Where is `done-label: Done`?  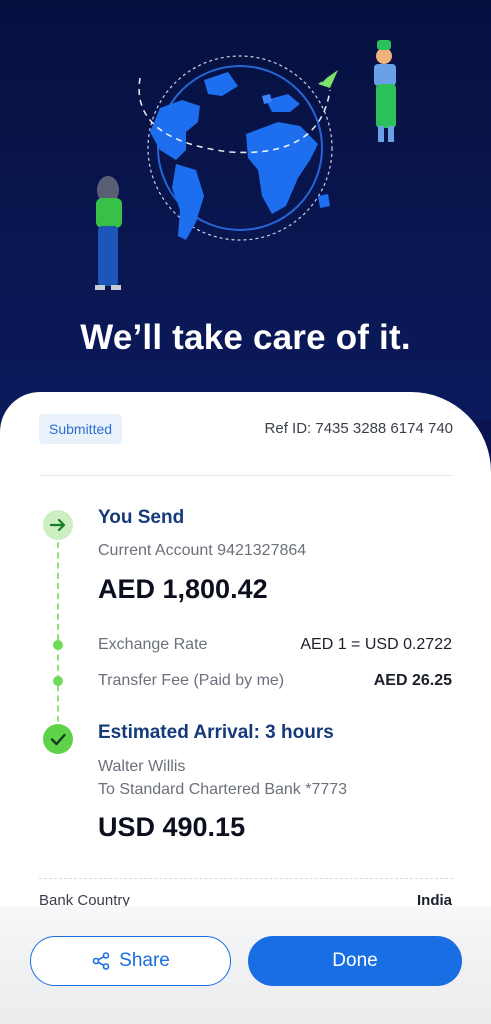 done-label: Done is located at coordinates (355, 960).